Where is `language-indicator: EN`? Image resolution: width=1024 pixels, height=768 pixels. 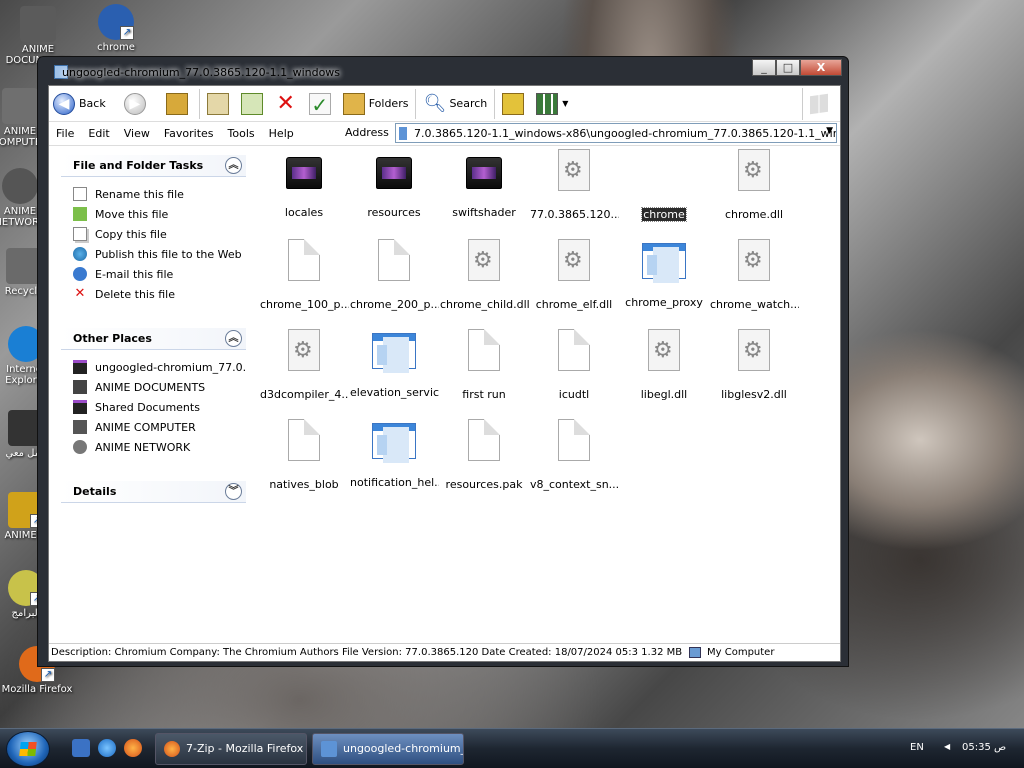
language-indicator: EN is located at coordinates (917, 747).